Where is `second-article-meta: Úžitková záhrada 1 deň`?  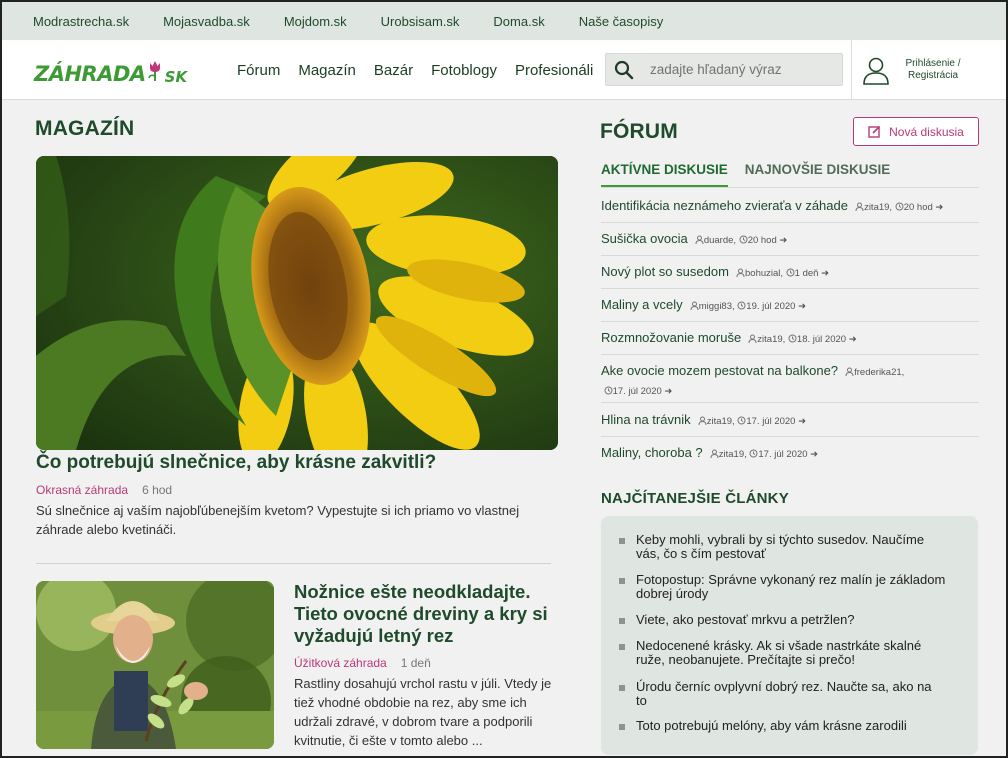
second-article-meta: Úžitková záhrada 1 deň is located at coordinates (362, 663).